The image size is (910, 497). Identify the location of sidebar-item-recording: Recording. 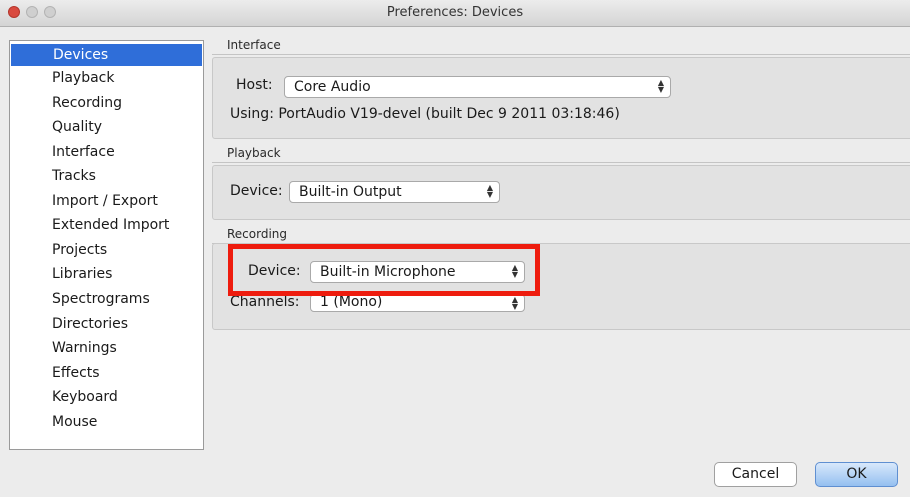
(106, 103).